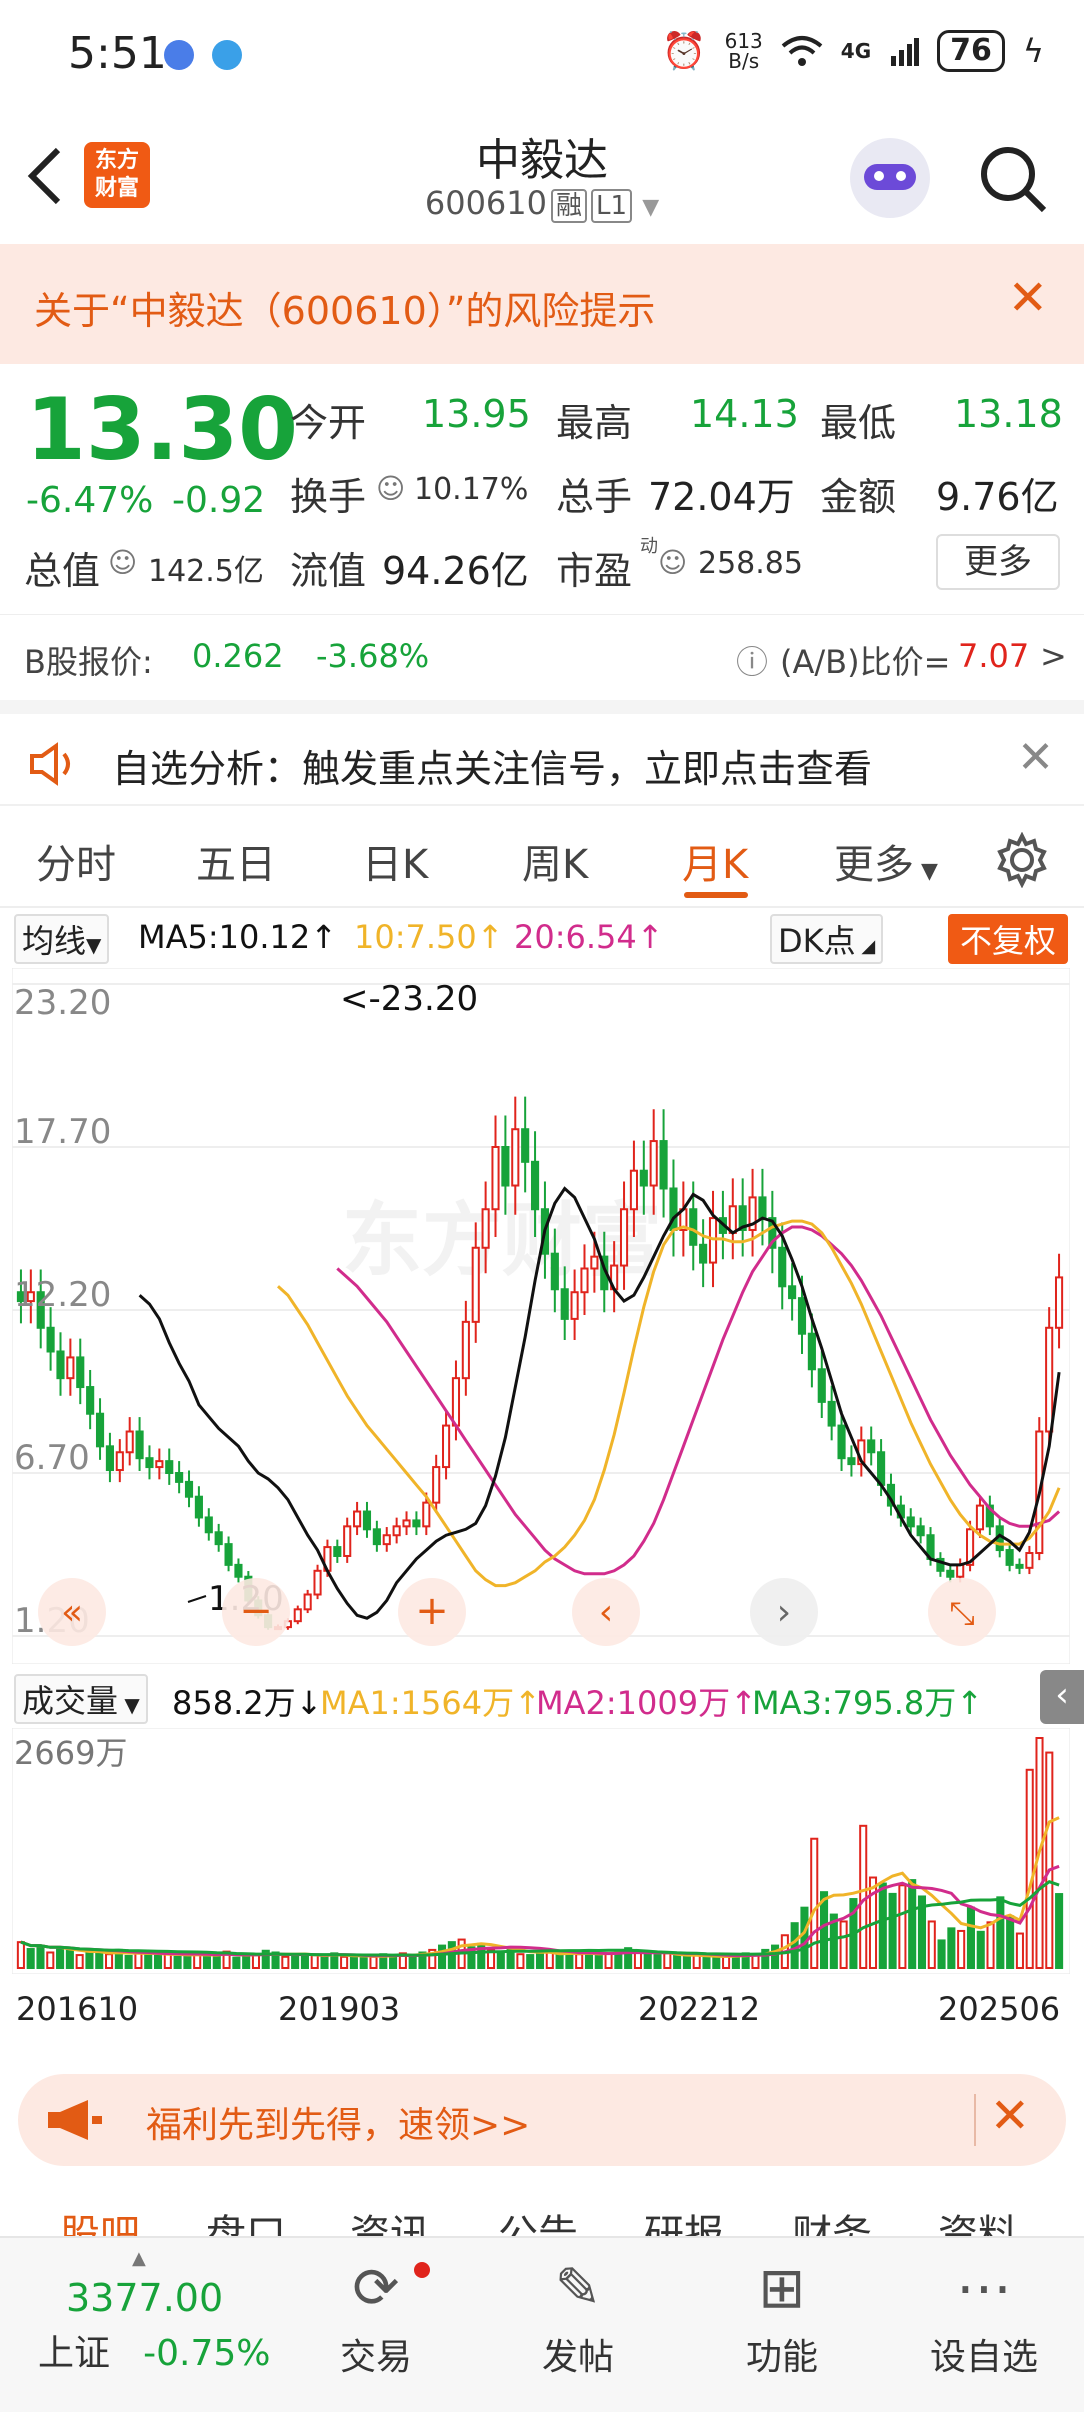 Image resolution: width=1084 pixels, height=2412 pixels. I want to click on tab-weekly-k: 周K, so click(555, 861).